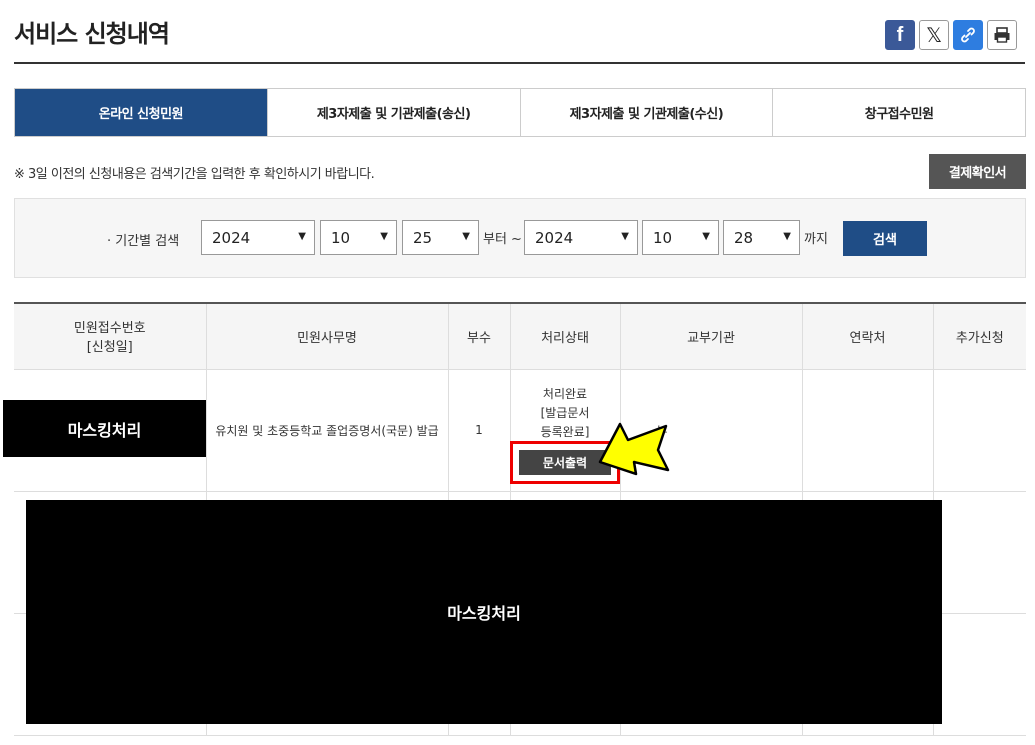  I want to click on from-year-value: 2024, so click(231, 237).